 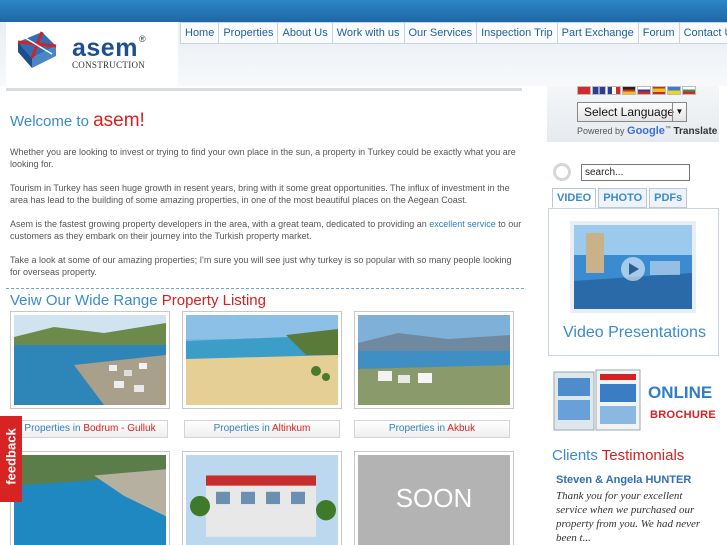 I want to click on brochure-heading: BROCHURE, so click(x=683, y=415).